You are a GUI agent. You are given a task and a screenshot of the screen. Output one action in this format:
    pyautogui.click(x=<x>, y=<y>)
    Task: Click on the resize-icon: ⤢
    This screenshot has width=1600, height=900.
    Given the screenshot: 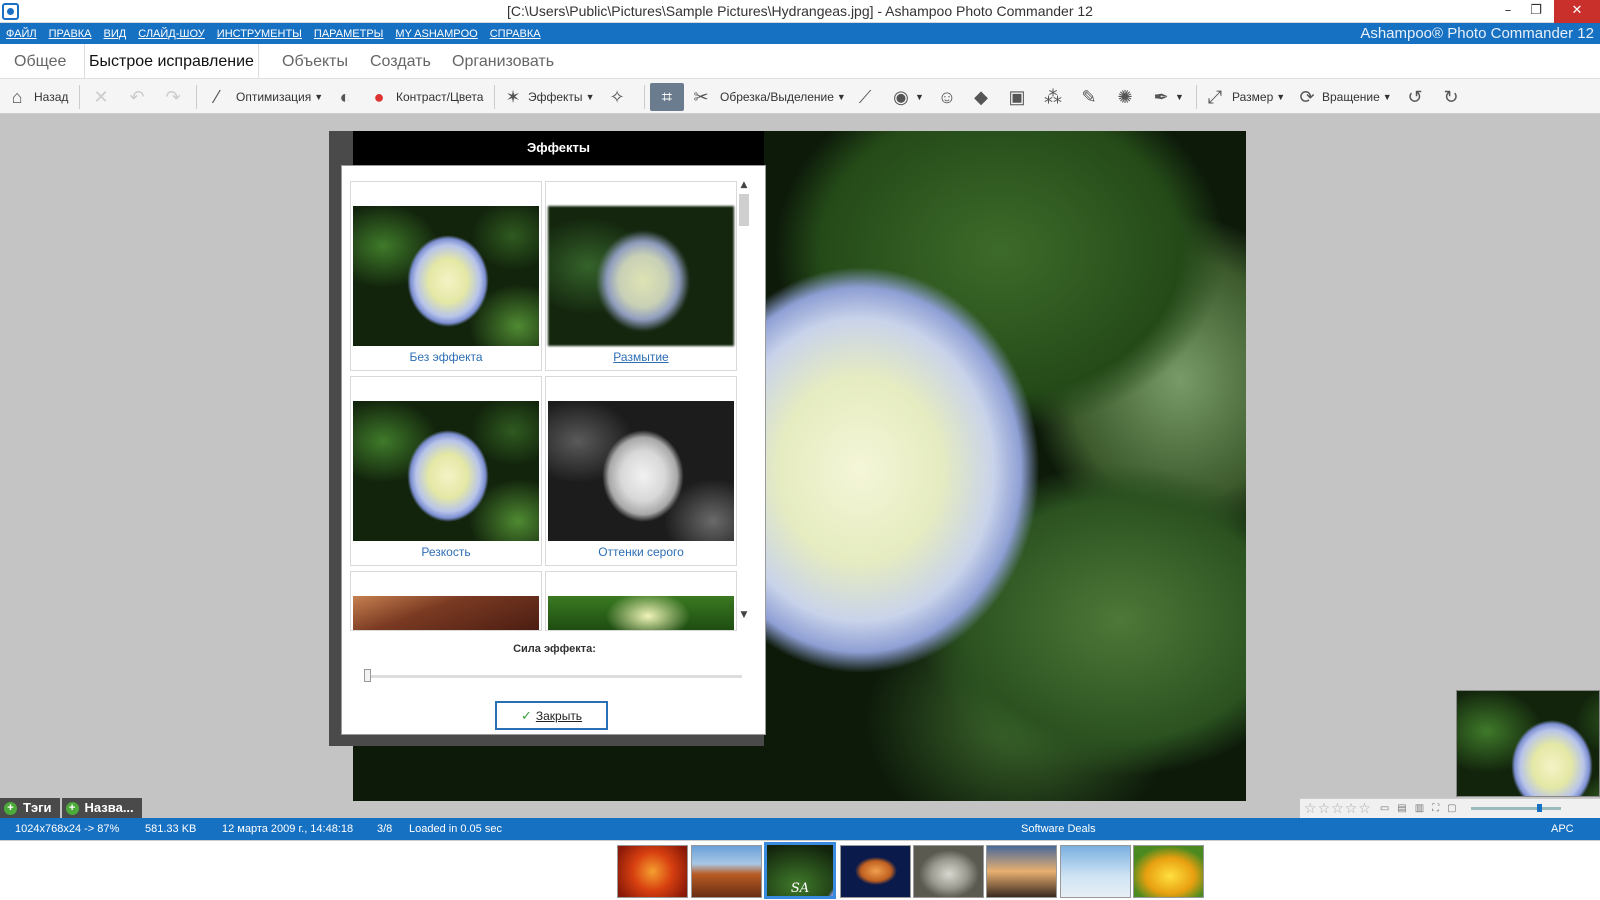 What is the action you would take?
    pyautogui.click(x=1215, y=97)
    